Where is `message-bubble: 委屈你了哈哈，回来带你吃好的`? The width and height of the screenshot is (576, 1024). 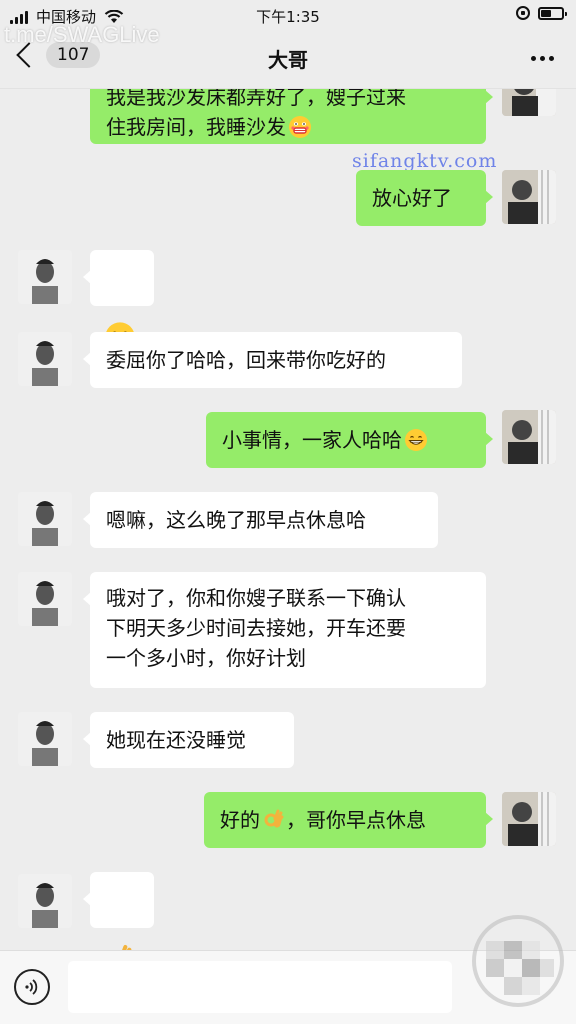
message-bubble: 委屈你了哈哈，回来带你吃好的 is located at coordinates (272, 360).